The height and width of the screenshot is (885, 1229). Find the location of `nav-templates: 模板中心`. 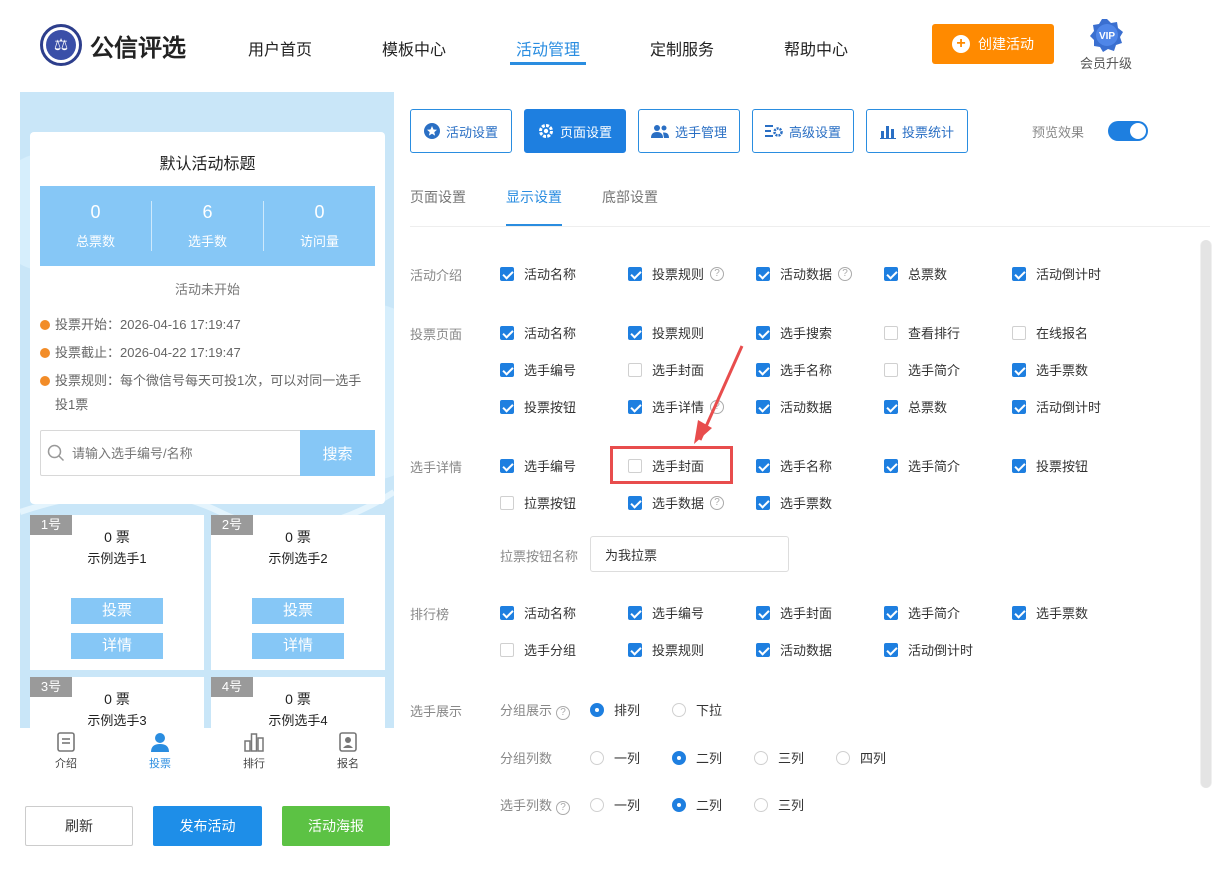

nav-templates: 模板中心 is located at coordinates (414, 48).